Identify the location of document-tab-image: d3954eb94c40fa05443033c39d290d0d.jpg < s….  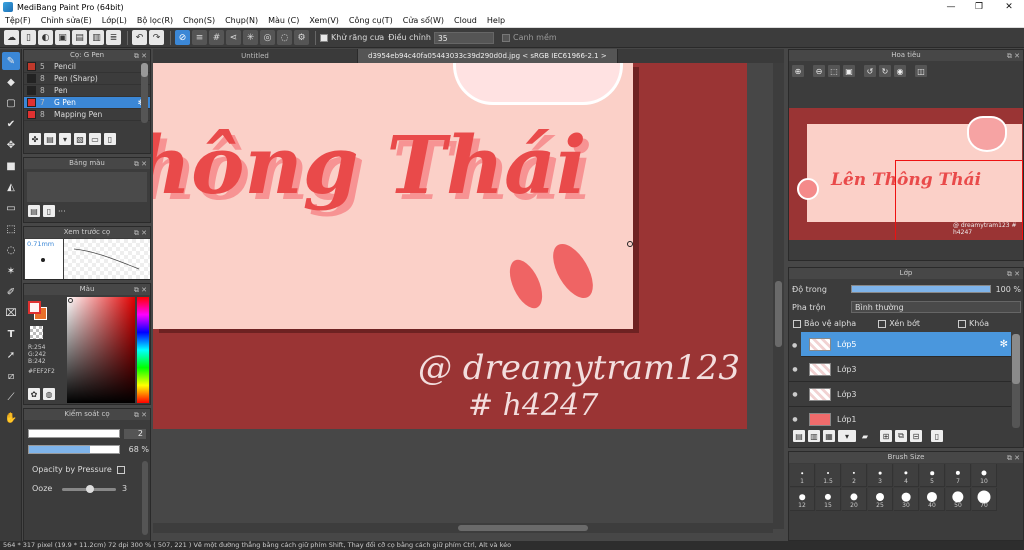
(488, 56).